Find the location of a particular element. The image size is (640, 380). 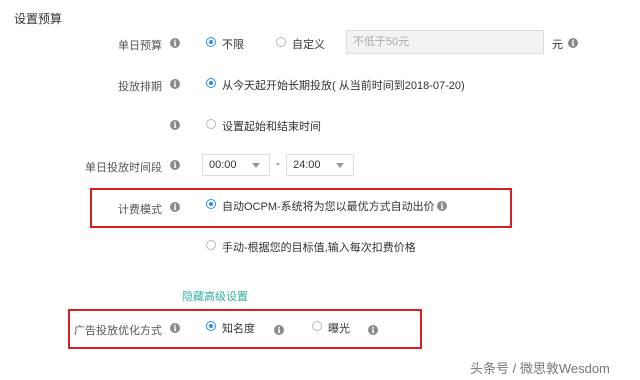

daily-budget-input: 不低于50元 is located at coordinates (445, 42).